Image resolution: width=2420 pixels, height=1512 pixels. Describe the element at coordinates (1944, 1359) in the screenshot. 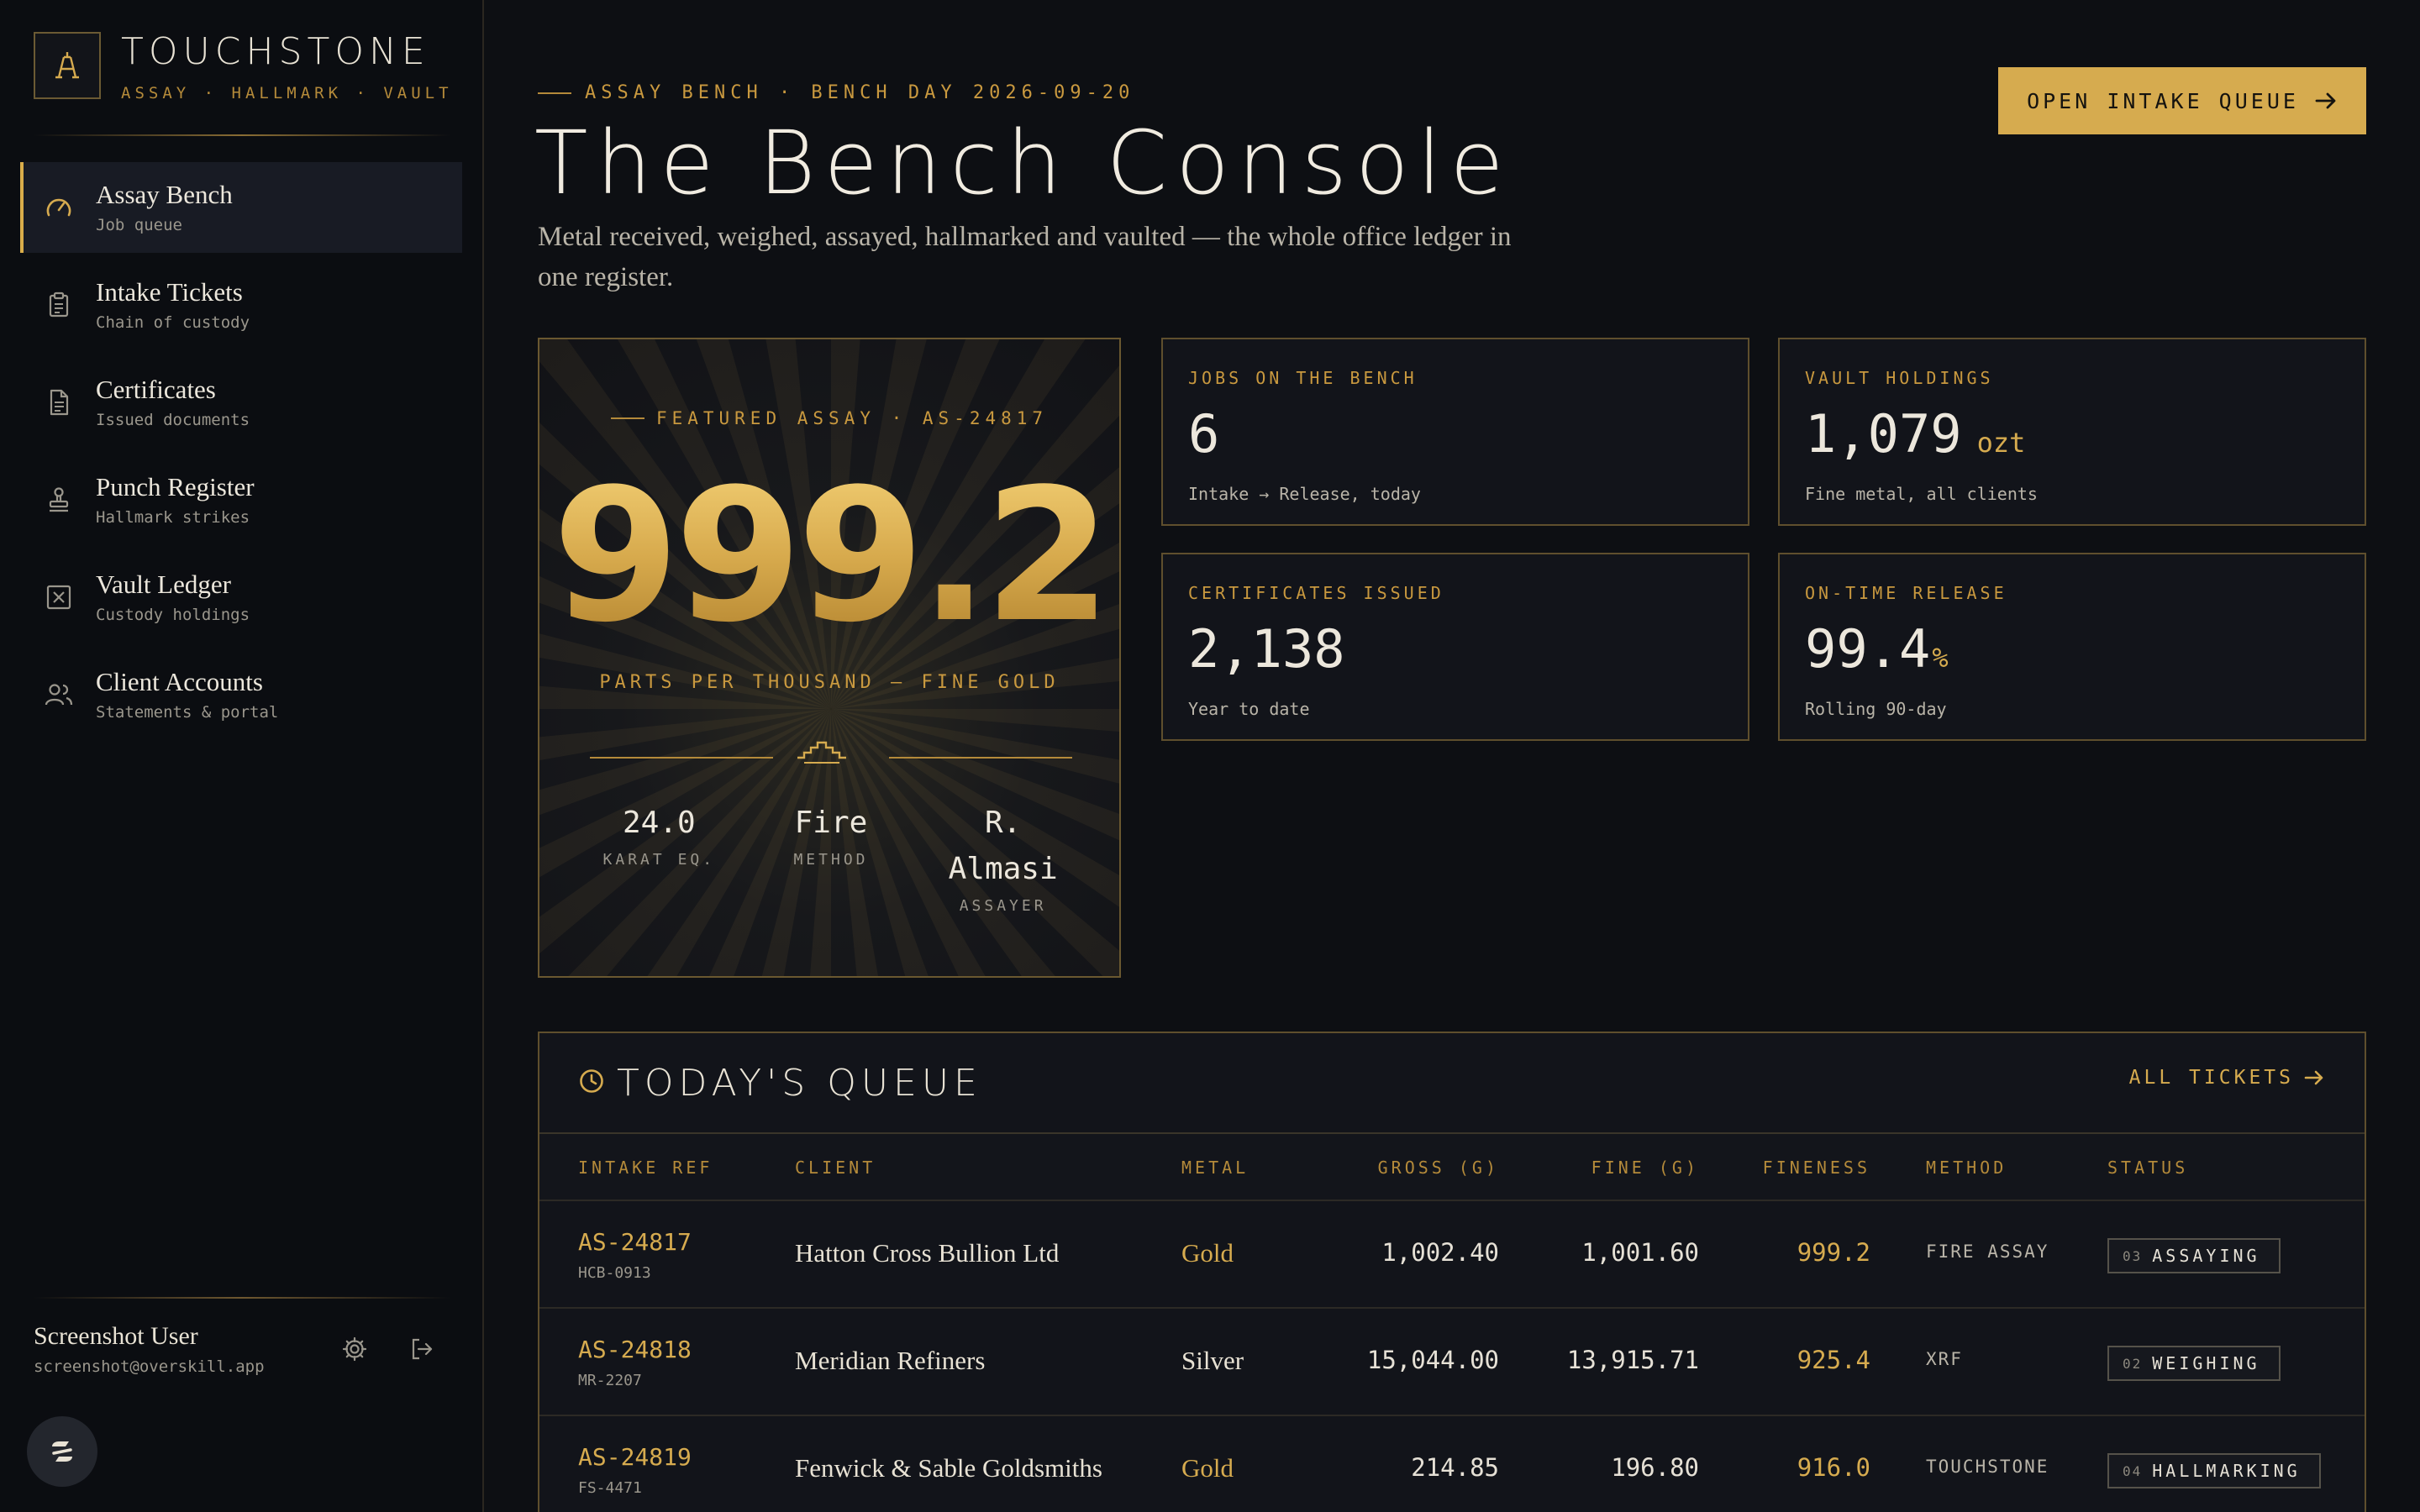

I see `method: XRF` at that location.